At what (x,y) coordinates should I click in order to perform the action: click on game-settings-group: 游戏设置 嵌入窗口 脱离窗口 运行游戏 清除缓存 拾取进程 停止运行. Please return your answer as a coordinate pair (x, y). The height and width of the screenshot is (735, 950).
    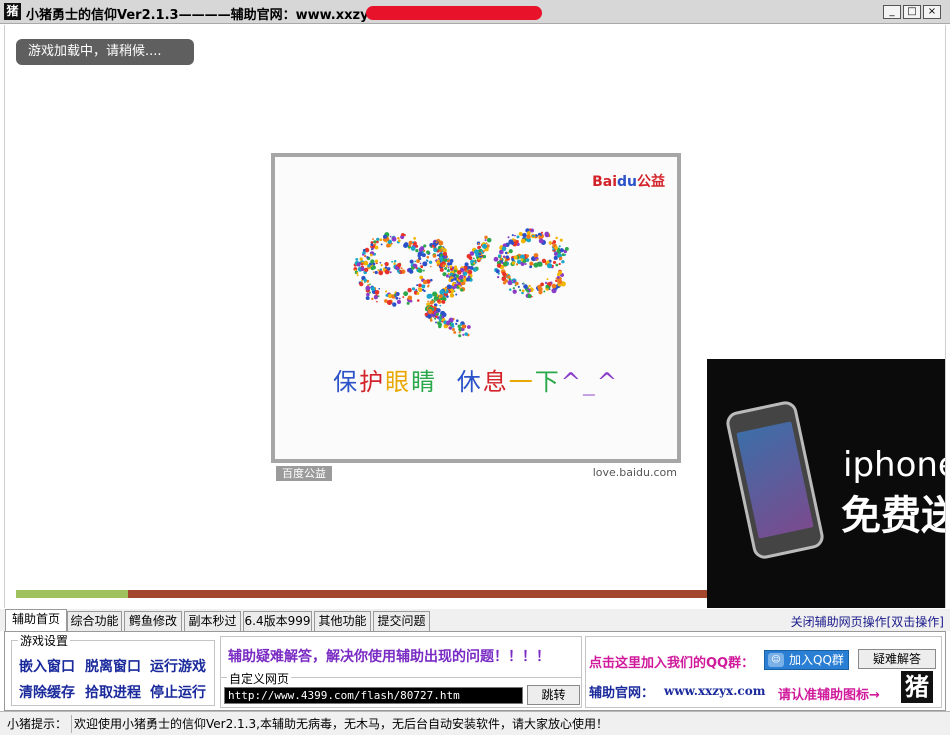
    Looking at the image, I should click on (113, 669).